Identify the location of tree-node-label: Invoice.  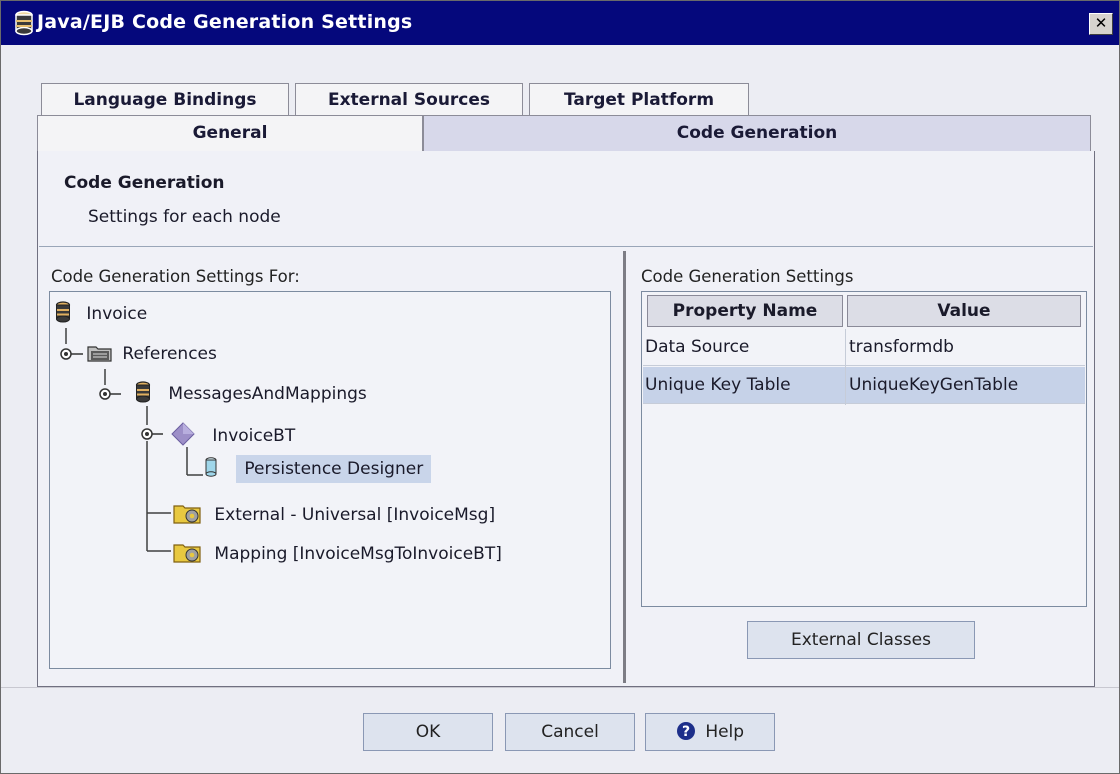
(117, 314).